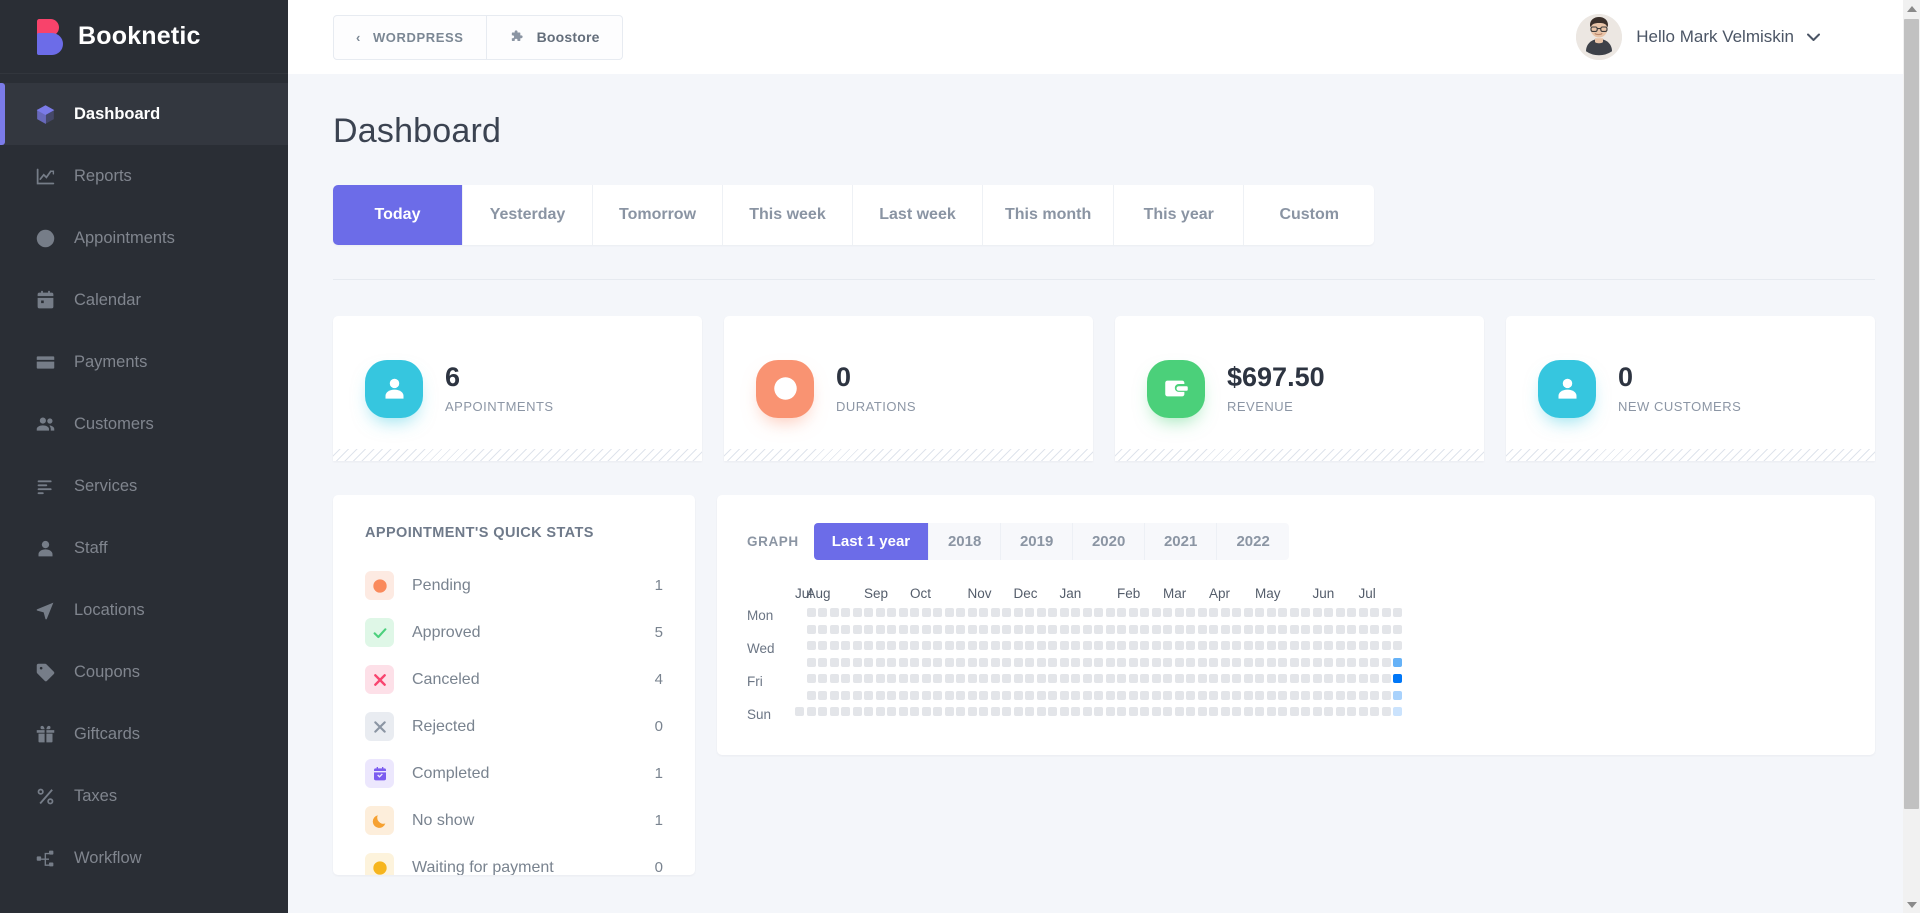 Image resolution: width=1920 pixels, height=913 pixels. What do you see at coordinates (1037, 541) in the screenshot?
I see `graph-year-tab-2019: 2019` at bounding box center [1037, 541].